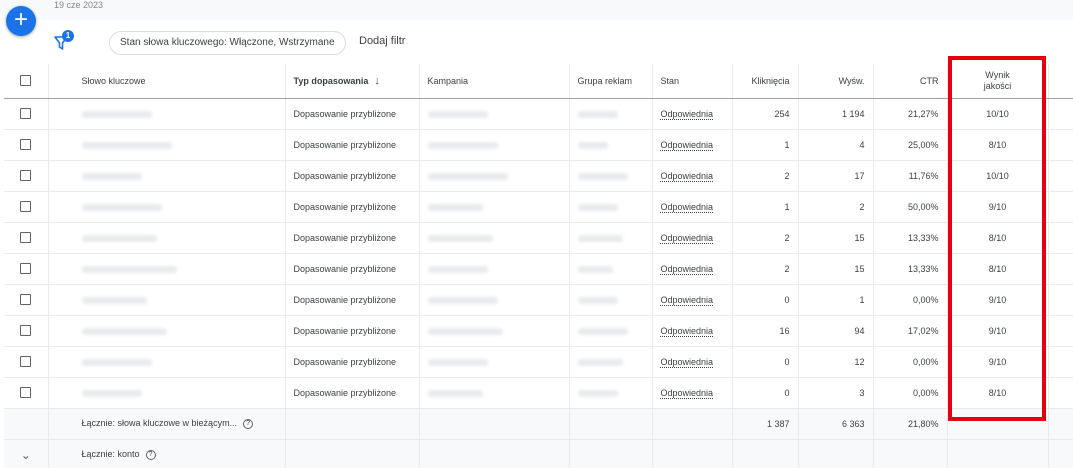  What do you see at coordinates (494, 81) in the screenshot?
I see `col-campaign: Kampania` at bounding box center [494, 81].